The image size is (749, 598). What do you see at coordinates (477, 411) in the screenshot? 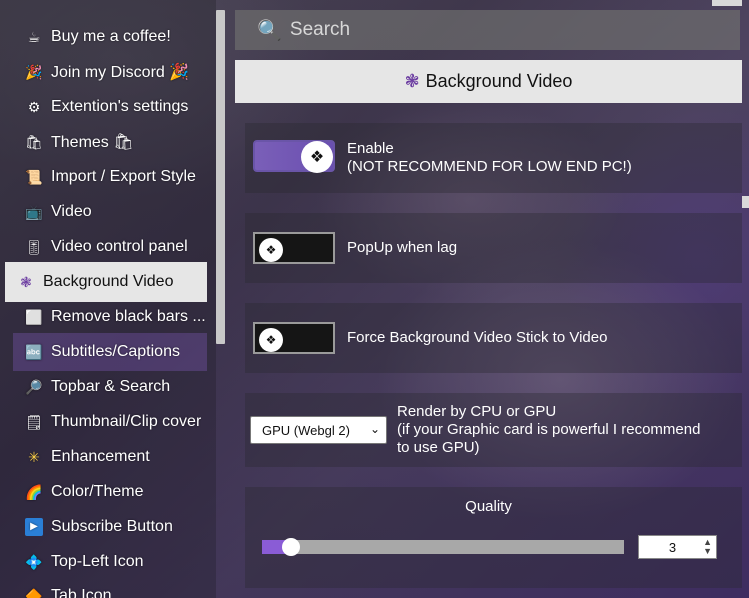
I see `render-label-title: Render by CPU or GPU` at bounding box center [477, 411].